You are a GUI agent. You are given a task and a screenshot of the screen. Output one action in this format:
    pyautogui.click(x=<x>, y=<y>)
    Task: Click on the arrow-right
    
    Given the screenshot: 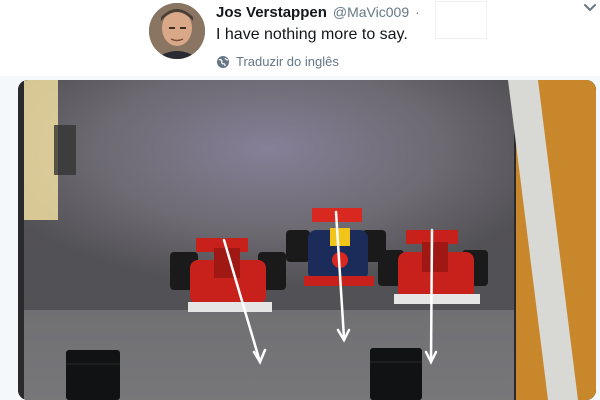 What is the action you would take?
    pyautogui.click(x=431, y=296)
    